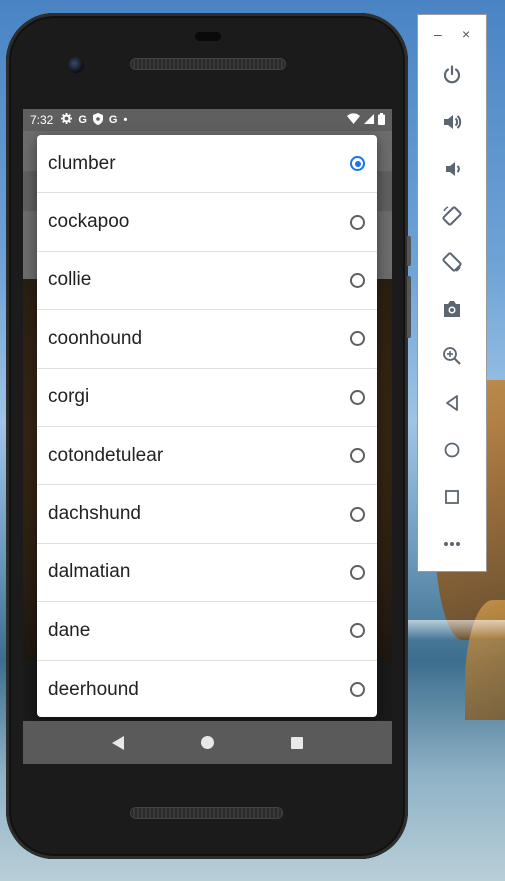 The width and height of the screenshot is (505, 881). What do you see at coordinates (42, 120) in the screenshot?
I see `status-time: 7:32` at bounding box center [42, 120].